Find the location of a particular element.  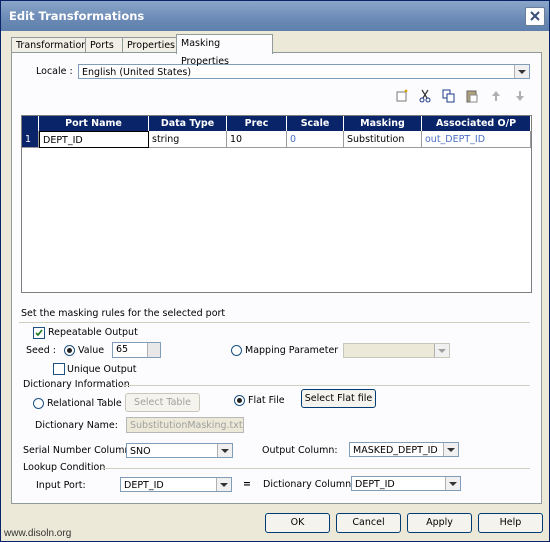

dictionary-name-label: Dictionary Name: is located at coordinates (76, 425).